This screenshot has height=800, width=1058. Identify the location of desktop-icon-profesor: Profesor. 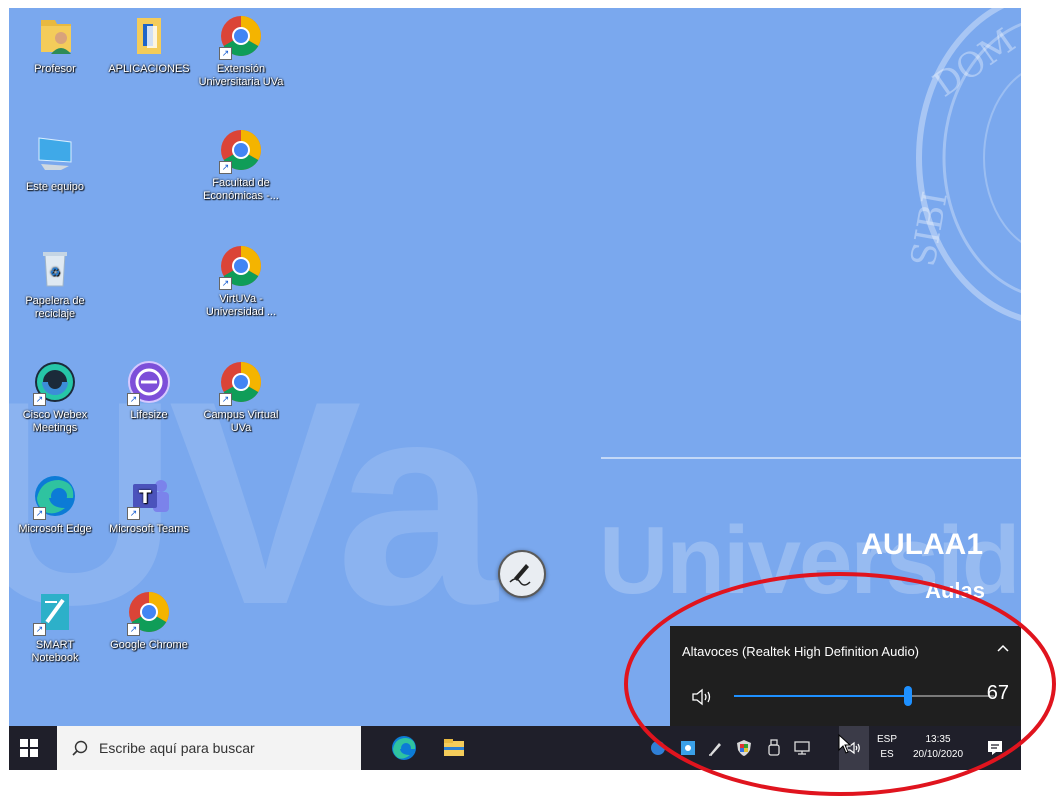
(55, 44).